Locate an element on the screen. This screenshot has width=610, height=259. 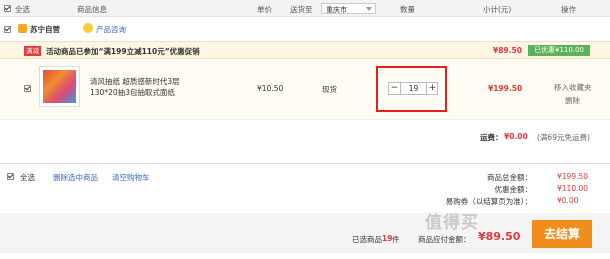
promo-text: 活动商品已参加“满199立减110元”优惠促销 is located at coordinates (123, 51).